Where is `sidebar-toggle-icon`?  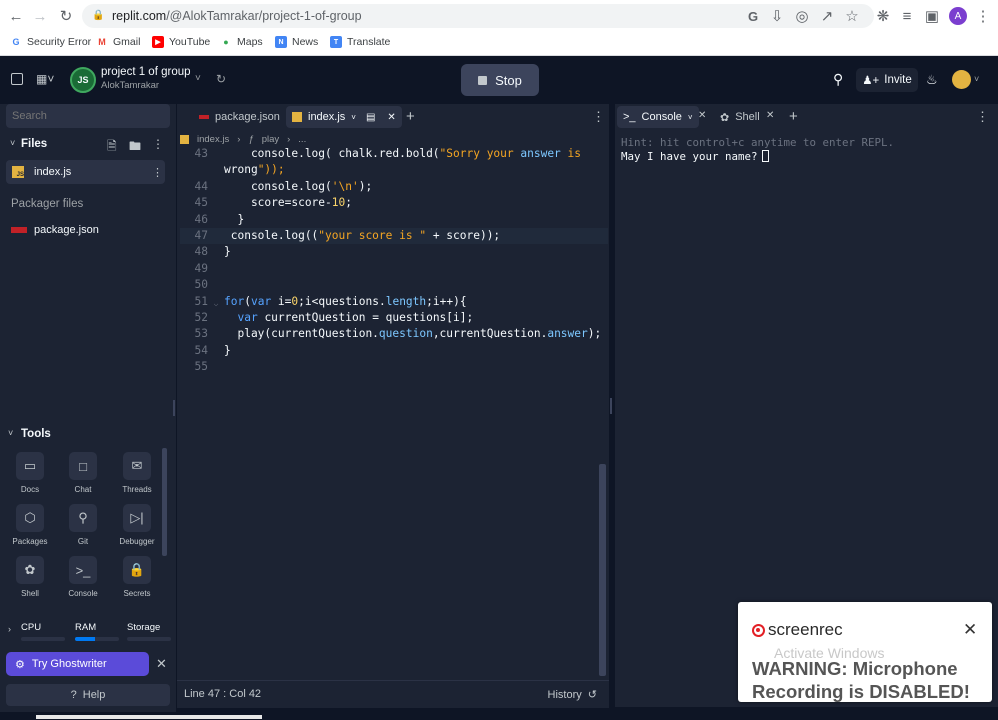
sidebar-toggle-icon is located at coordinates (17, 79).